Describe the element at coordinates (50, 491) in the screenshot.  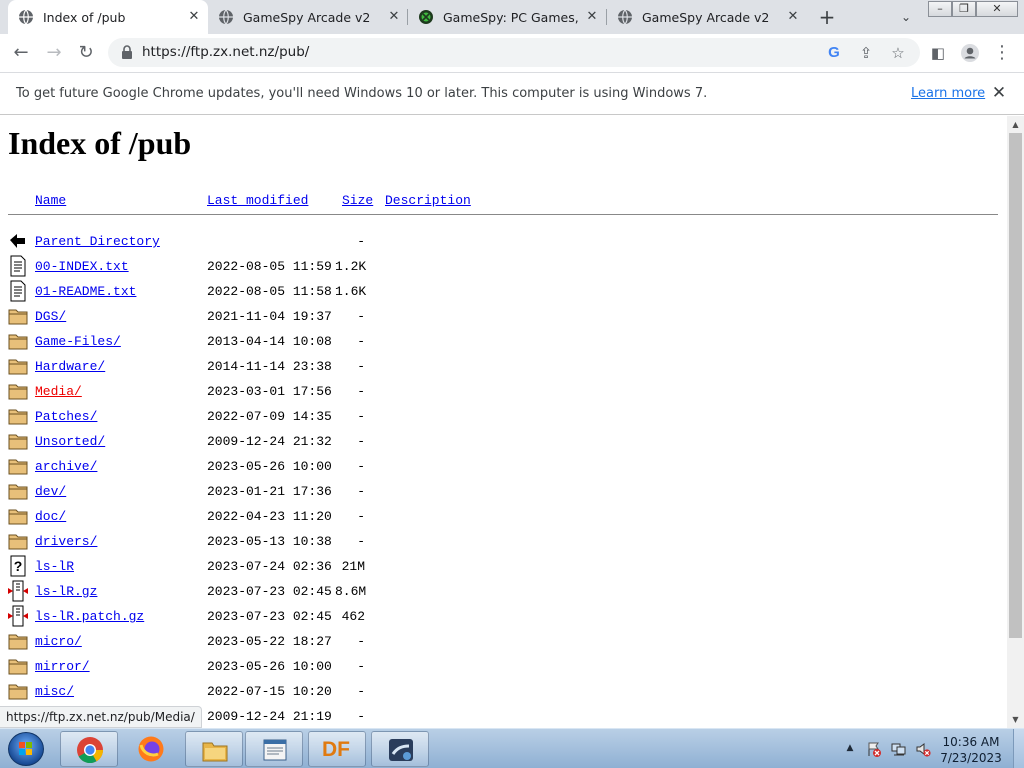
I see `file-link: dev/` at that location.